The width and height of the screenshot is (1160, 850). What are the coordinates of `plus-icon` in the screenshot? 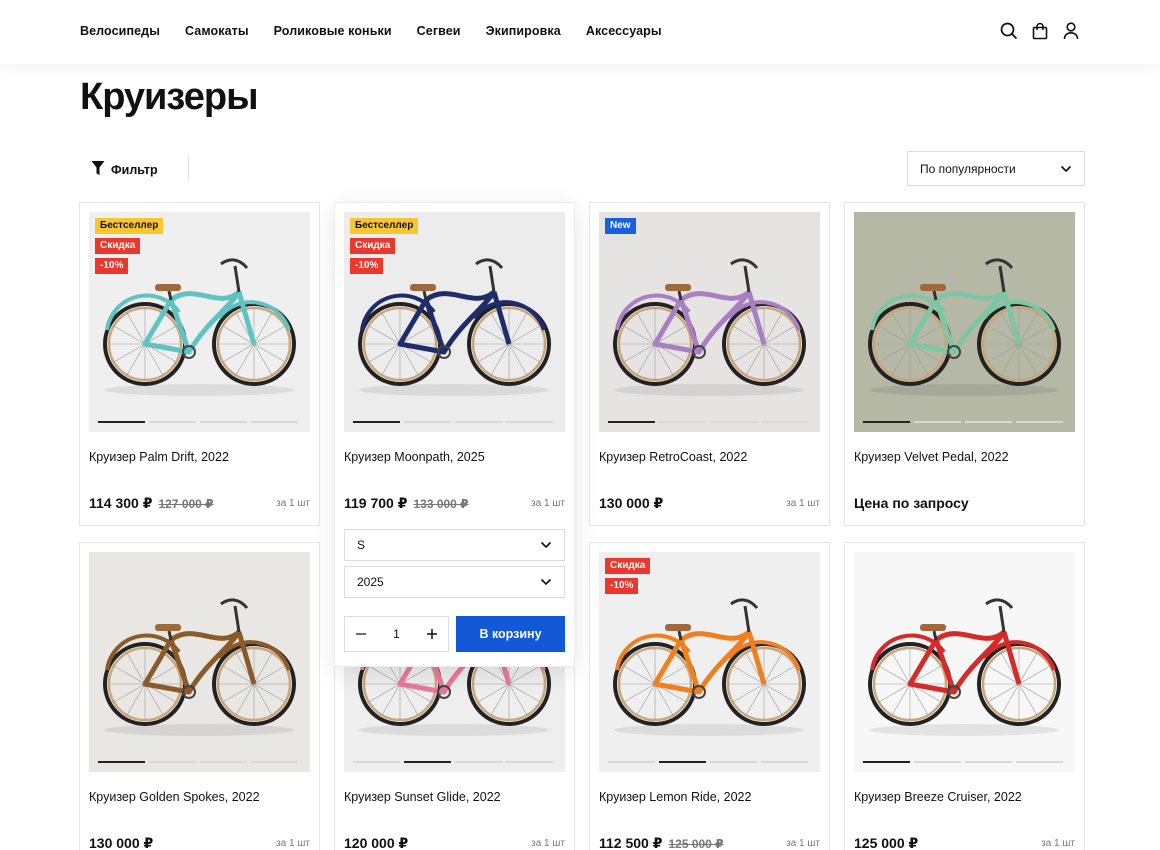 It's located at (432, 634).